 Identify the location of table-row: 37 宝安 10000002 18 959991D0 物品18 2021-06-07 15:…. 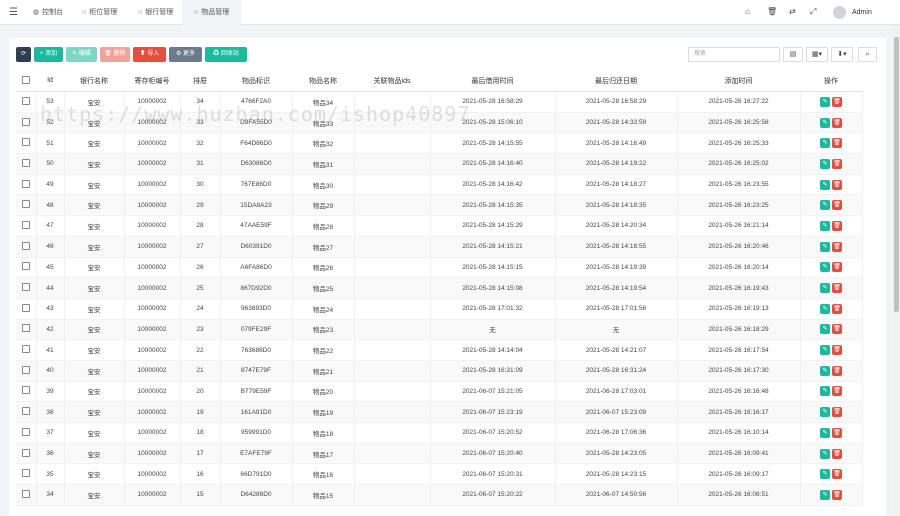
(439, 433).